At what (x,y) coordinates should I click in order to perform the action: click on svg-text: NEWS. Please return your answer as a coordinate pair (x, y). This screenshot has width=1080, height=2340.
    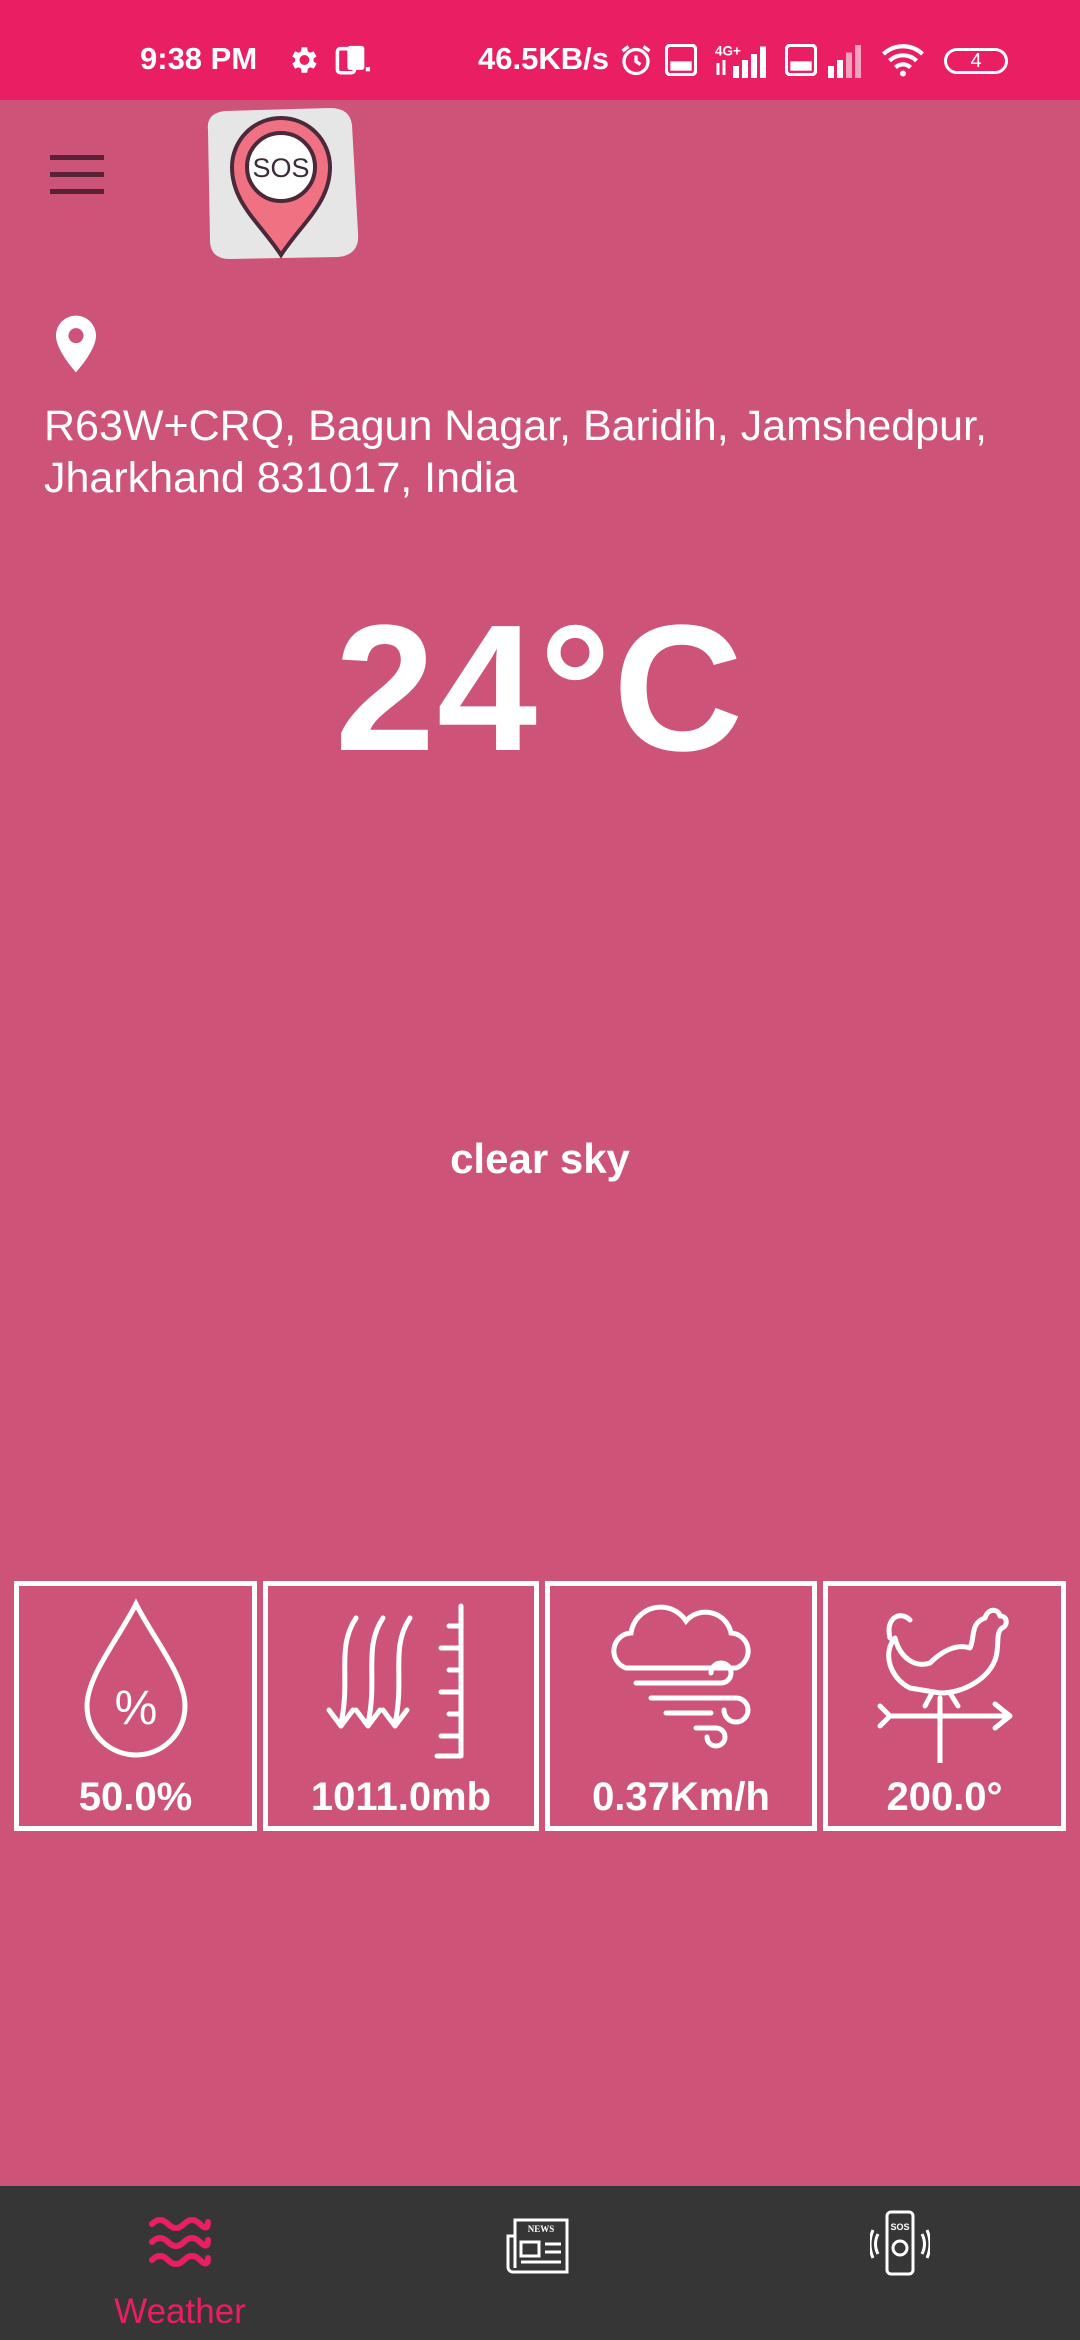
    Looking at the image, I should click on (541, 2229).